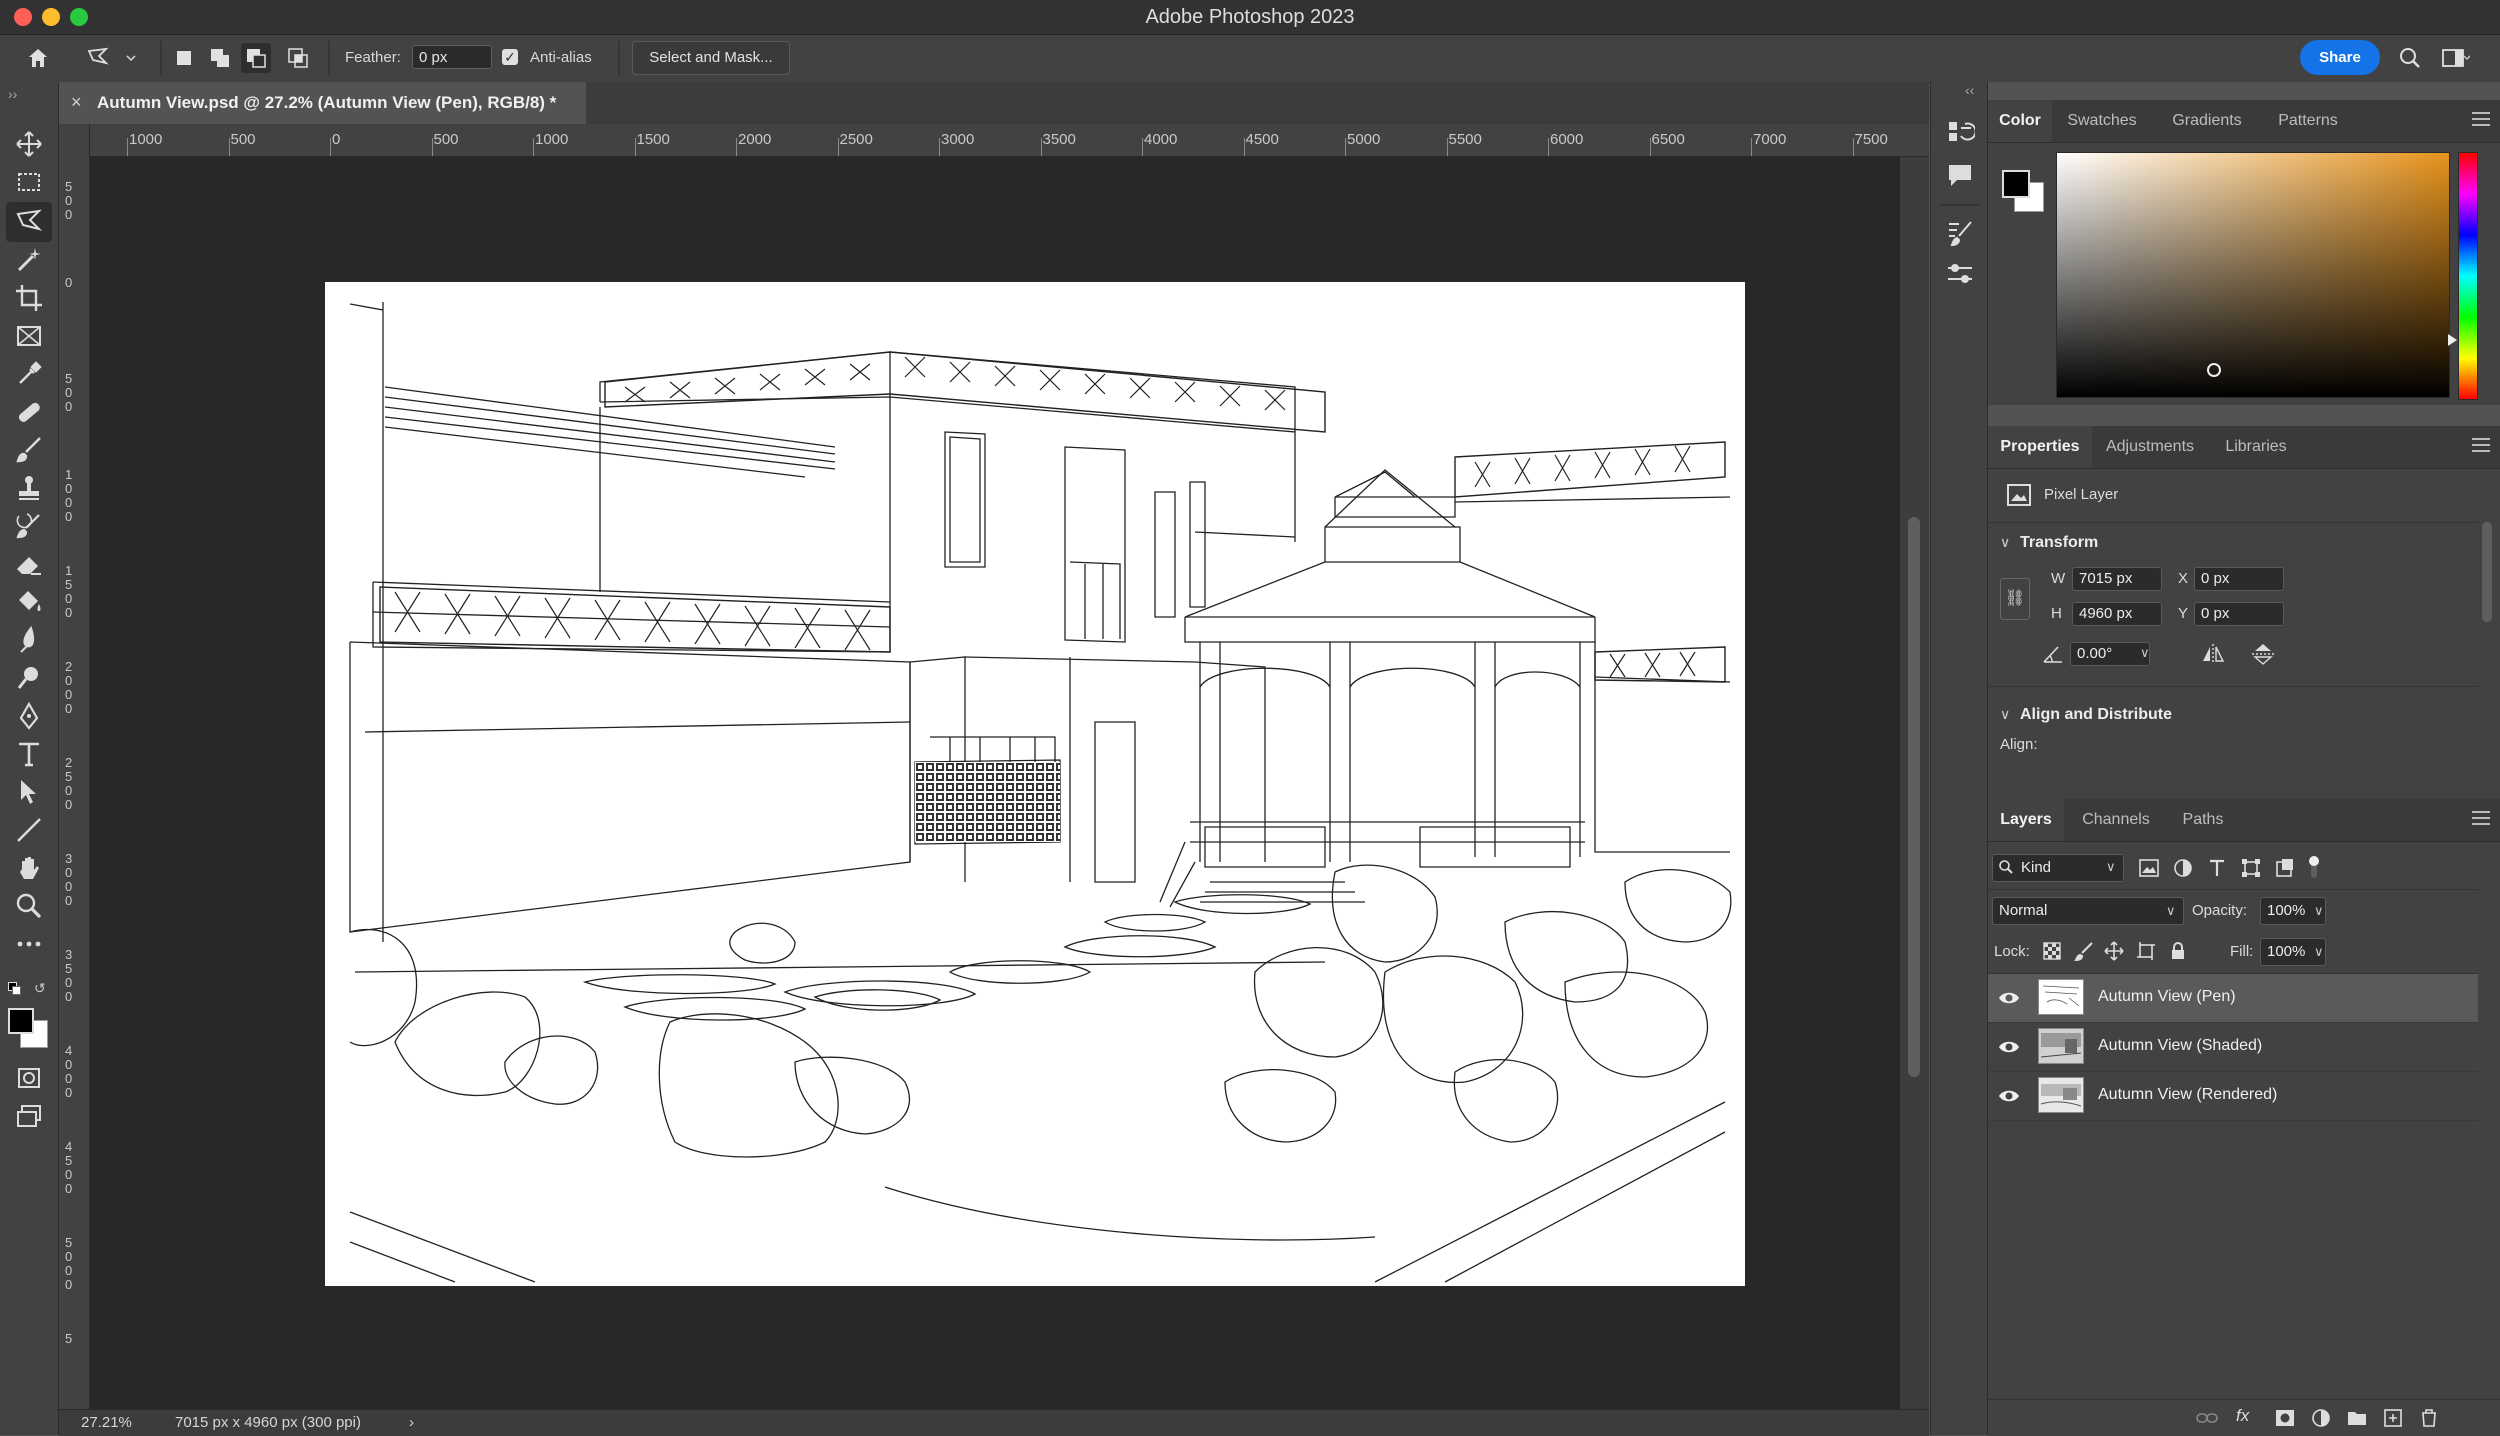 This screenshot has height=1436, width=2500. What do you see at coordinates (14, 988) in the screenshot?
I see `default-colors-icon` at bounding box center [14, 988].